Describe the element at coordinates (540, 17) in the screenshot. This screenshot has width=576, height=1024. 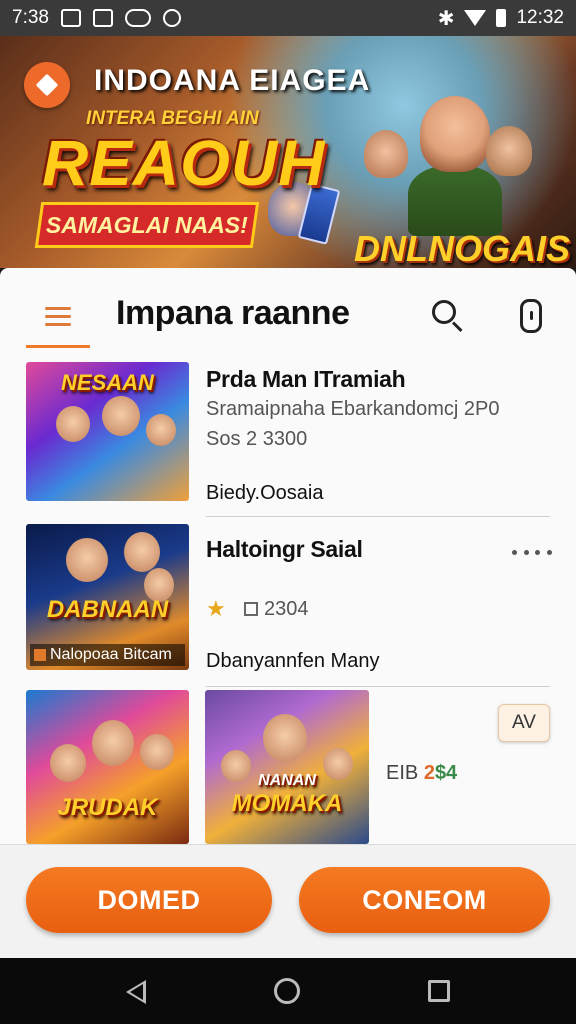
I see `status-time-right: 12:32` at that location.